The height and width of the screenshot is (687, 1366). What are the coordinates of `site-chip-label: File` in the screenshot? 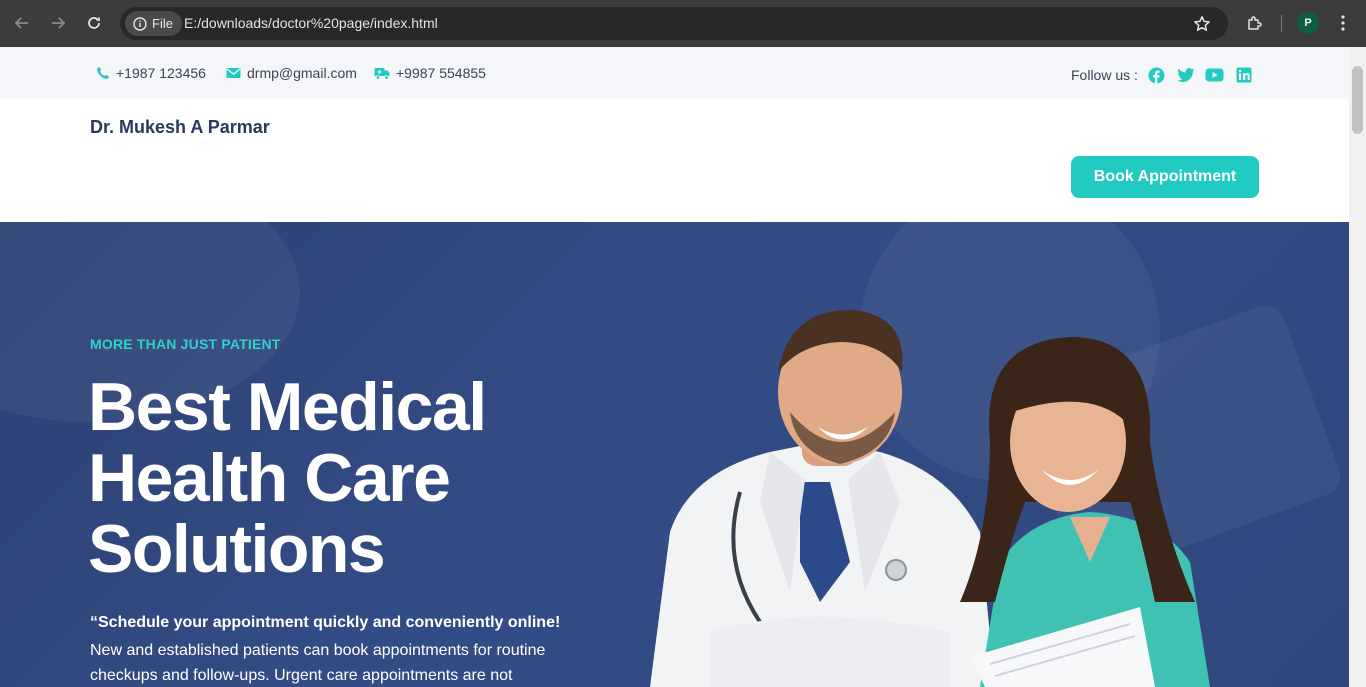 It's located at (162, 23).